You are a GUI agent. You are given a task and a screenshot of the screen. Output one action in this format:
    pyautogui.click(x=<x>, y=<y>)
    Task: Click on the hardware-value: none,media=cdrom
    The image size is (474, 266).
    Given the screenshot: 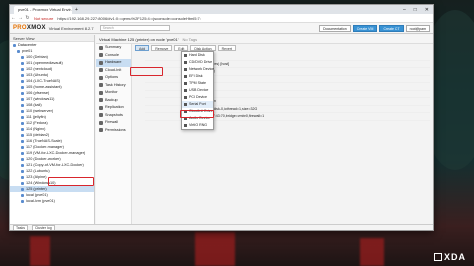 What is the action you would take?
    pyautogui.click(x=307, y=101)
    